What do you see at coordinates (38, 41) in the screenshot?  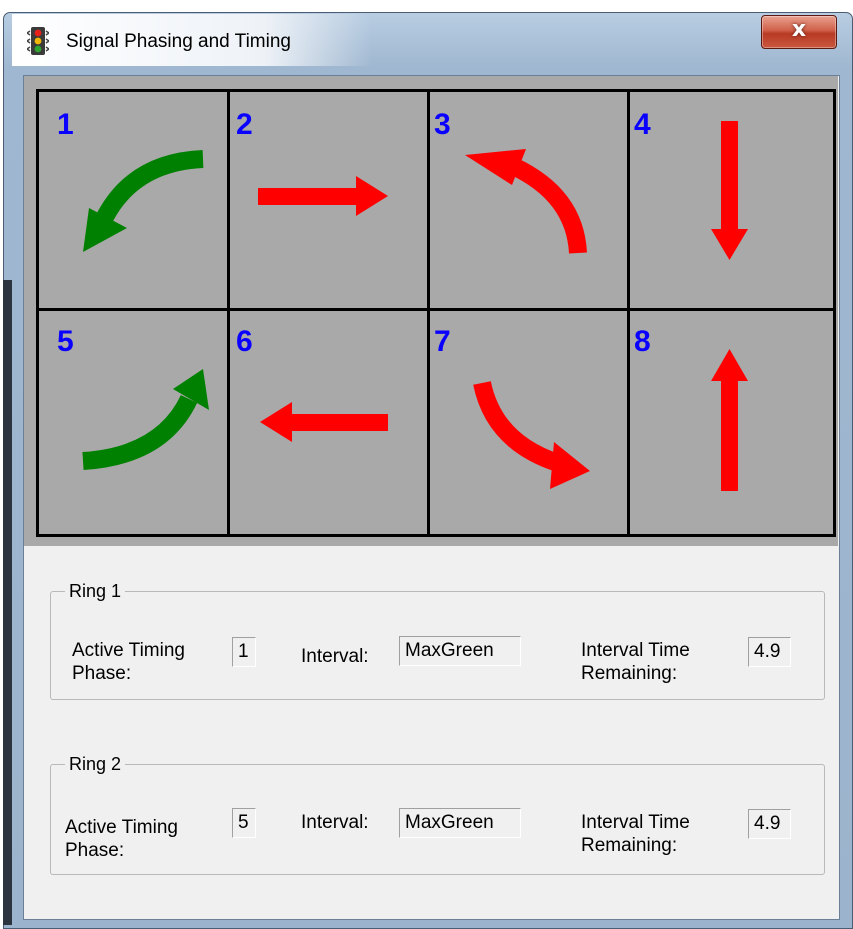 I see `traffic-light-icon` at bounding box center [38, 41].